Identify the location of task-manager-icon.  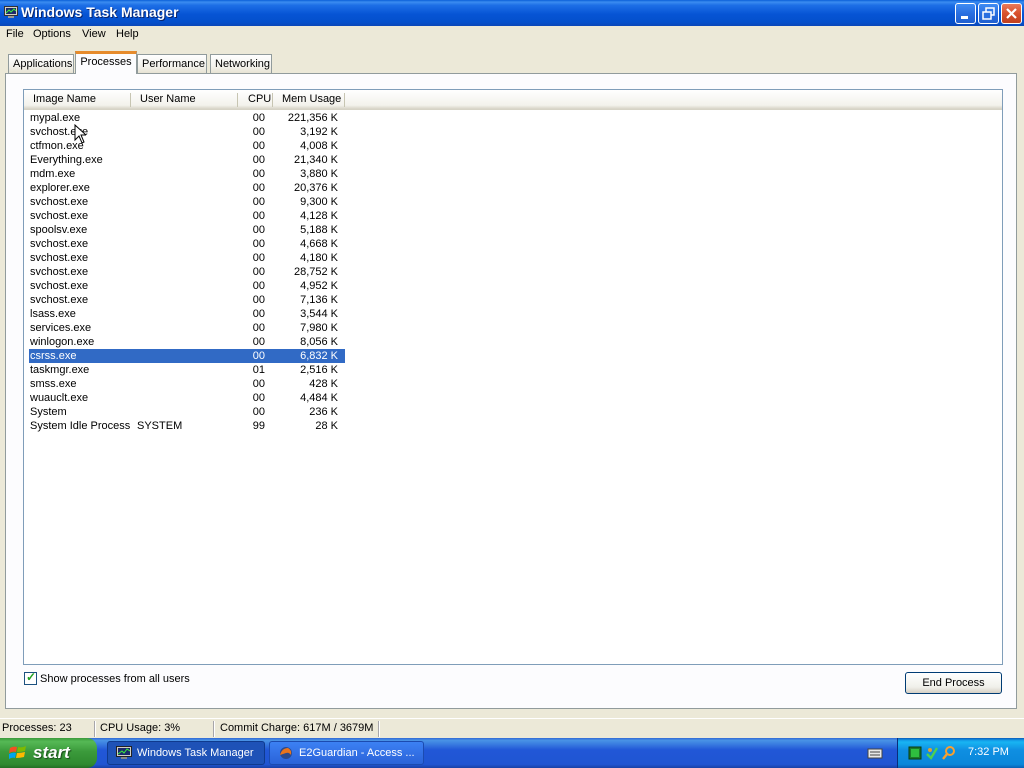
(124, 752).